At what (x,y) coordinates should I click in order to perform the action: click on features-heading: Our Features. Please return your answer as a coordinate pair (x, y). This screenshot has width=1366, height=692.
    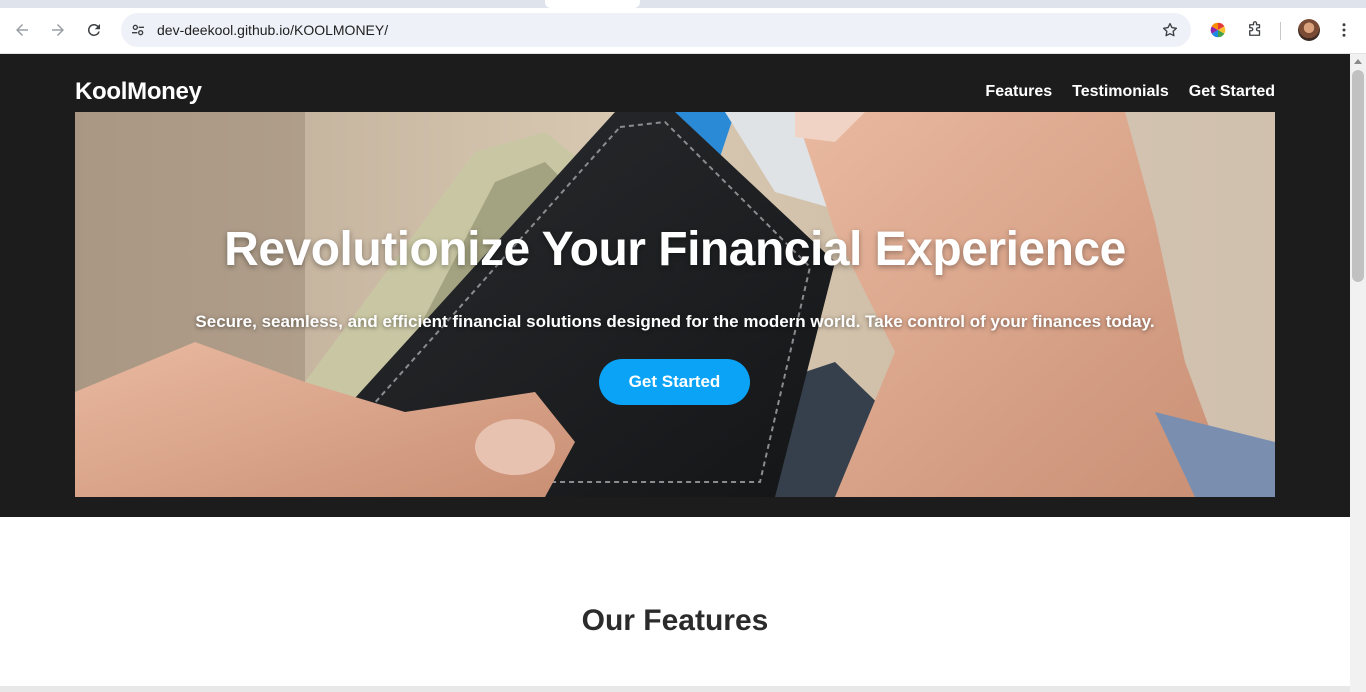
    Looking at the image, I should click on (675, 620).